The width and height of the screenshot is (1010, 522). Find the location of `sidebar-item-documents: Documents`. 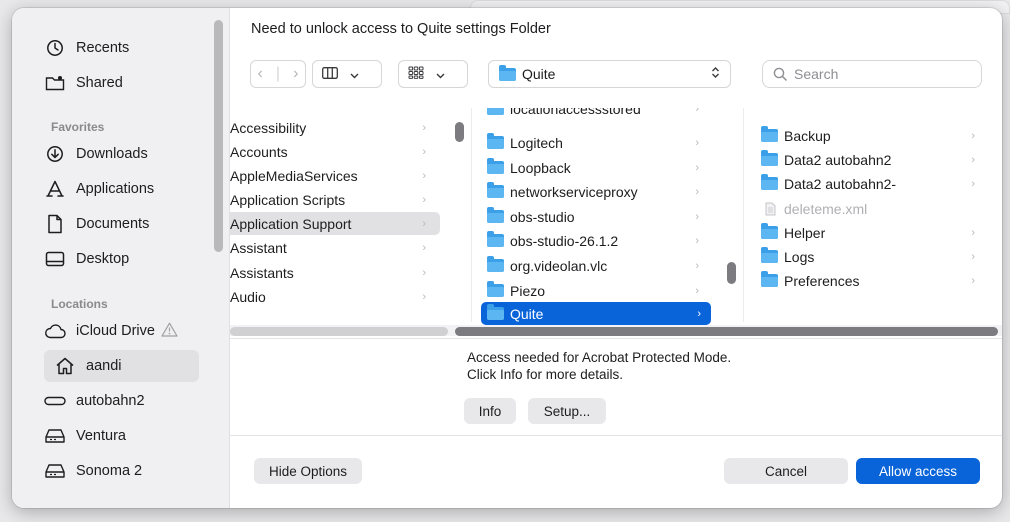

sidebar-item-documents: Documents is located at coordinates (121, 224).